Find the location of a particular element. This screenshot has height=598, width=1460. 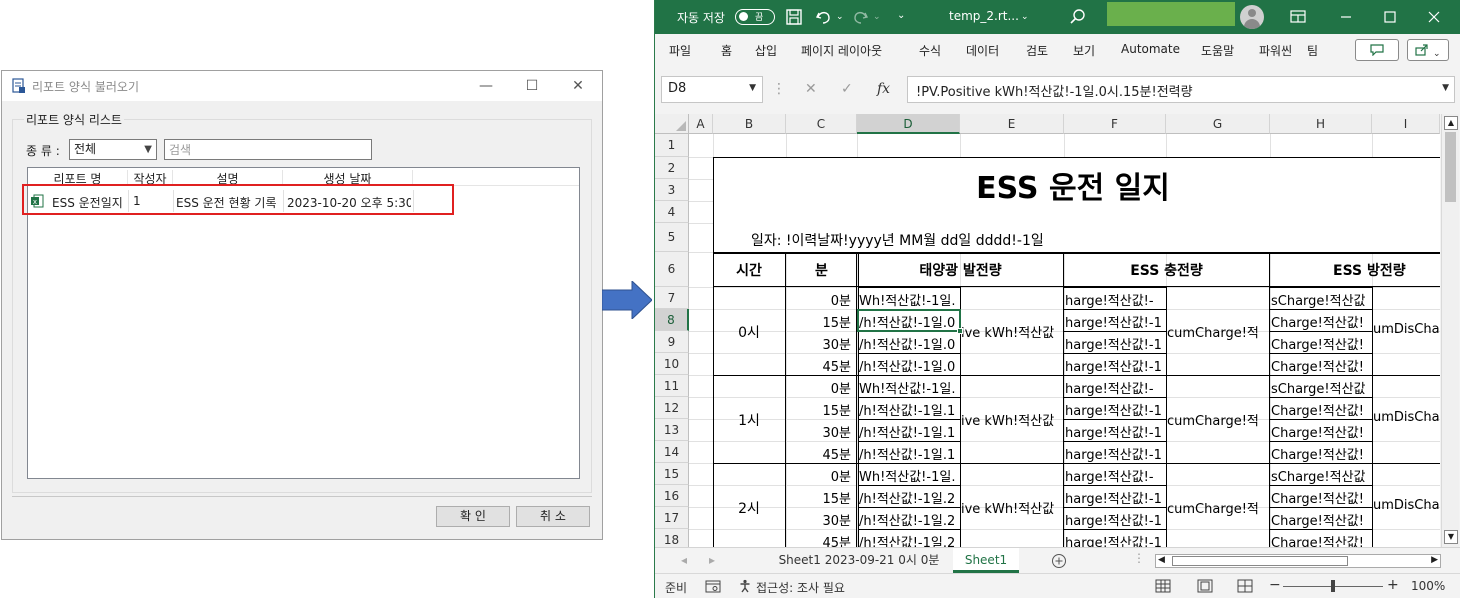

filename-dropdown-icon: ⌄ is located at coordinates (1025, 17).